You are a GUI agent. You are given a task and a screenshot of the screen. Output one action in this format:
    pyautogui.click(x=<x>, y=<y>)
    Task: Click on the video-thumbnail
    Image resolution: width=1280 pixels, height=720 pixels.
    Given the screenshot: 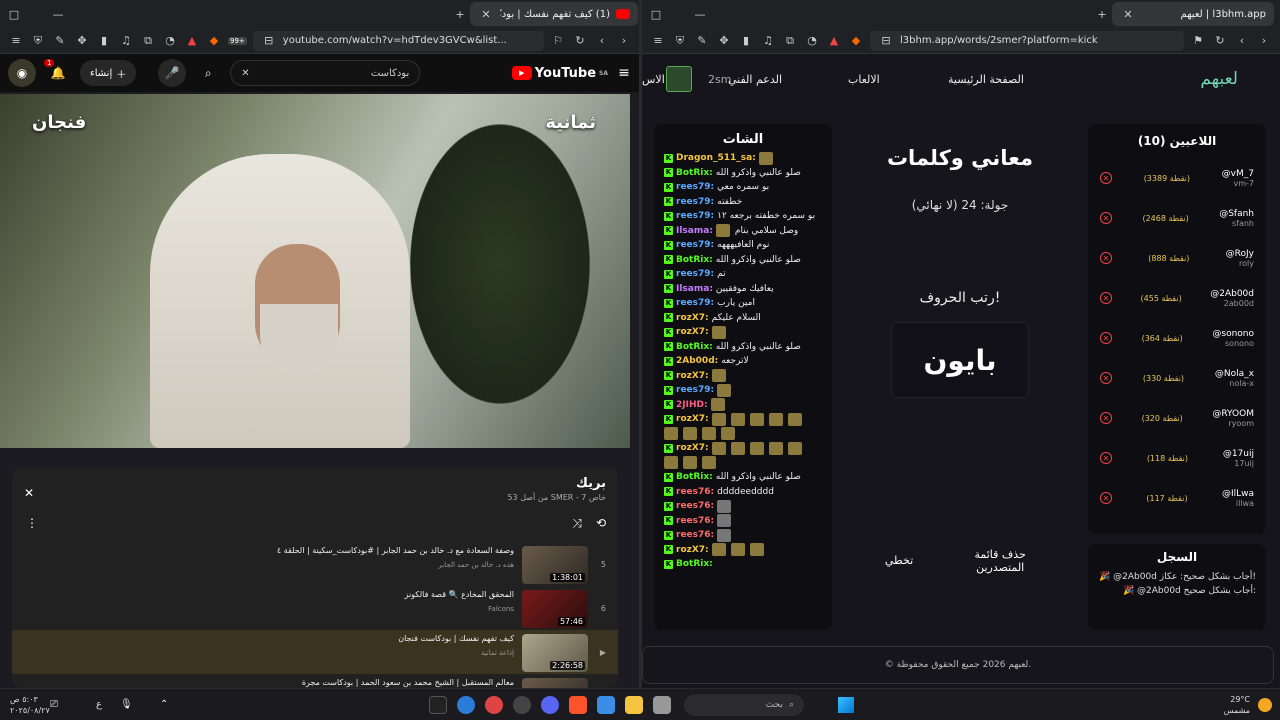 What is the action you would take?
    pyautogui.click(x=555, y=683)
    